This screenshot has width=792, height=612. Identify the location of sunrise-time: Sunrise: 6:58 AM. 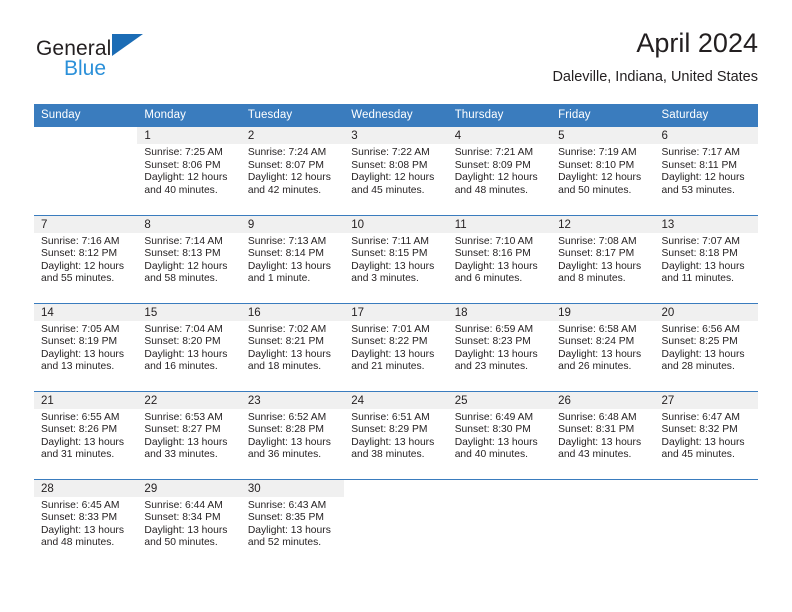
(597, 329).